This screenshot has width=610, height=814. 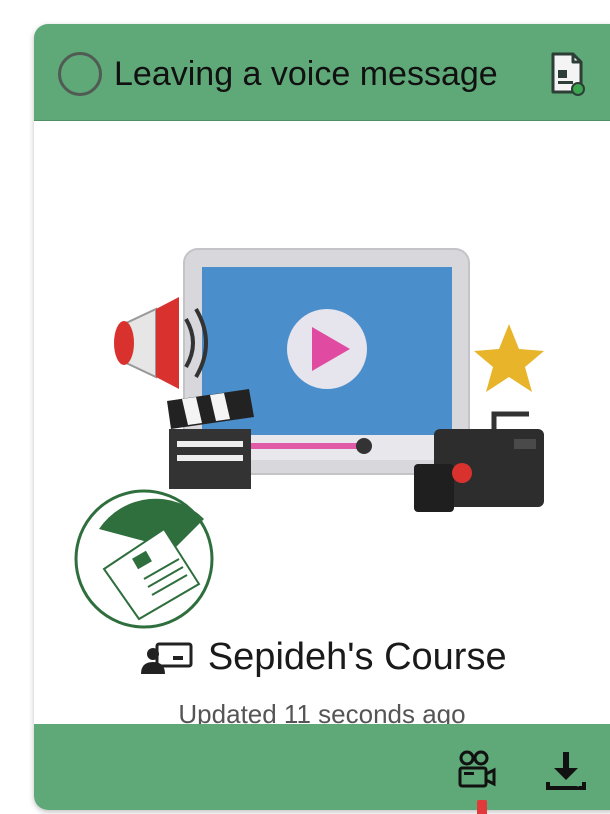 What do you see at coordinates (482, 807) in the screenshot?
I see `cursor-marker` at bounding box center [482, 807].